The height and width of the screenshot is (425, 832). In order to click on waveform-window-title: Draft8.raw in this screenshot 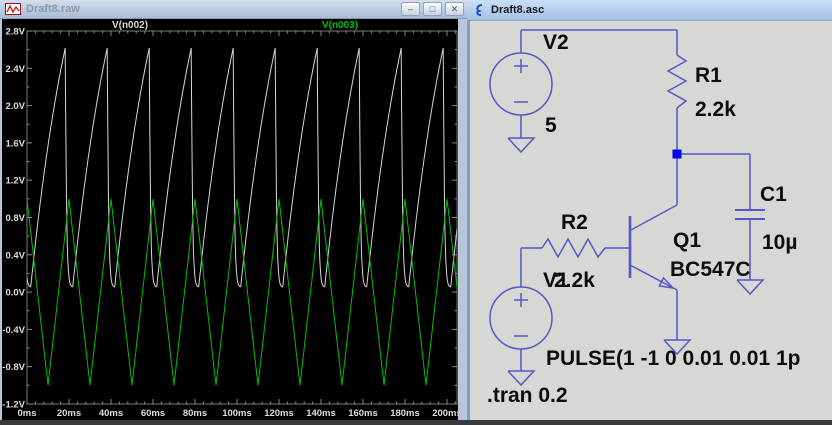, I will do `click(53, 9)`.